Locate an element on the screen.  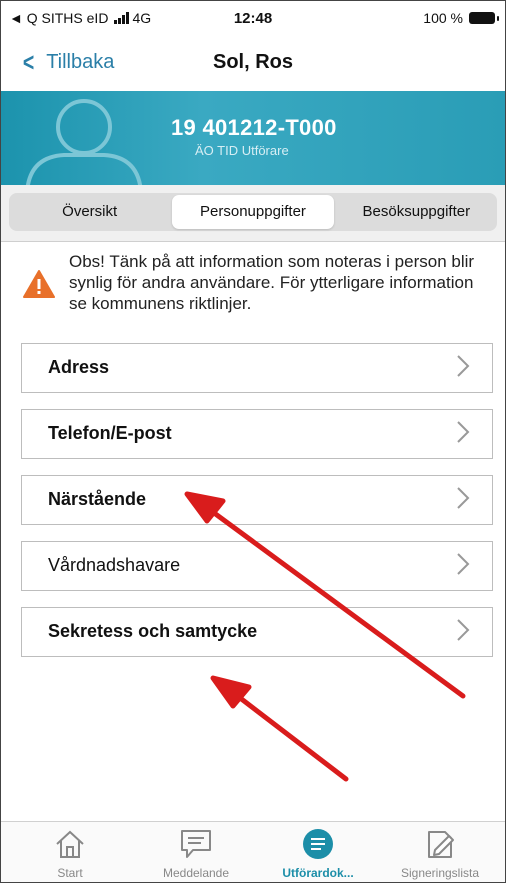
tabbar-item-start: Start is located at coordinates (70, 854).